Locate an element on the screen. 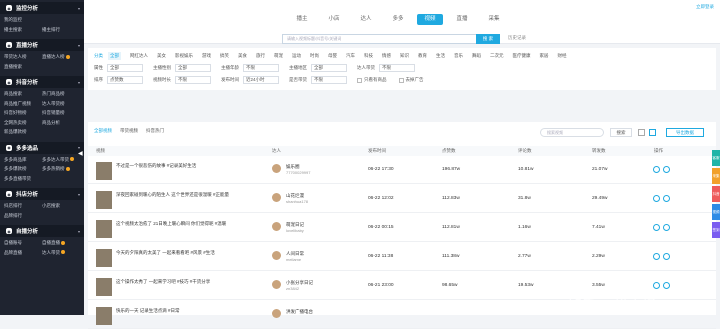 The image size is (720, 329). category-item: 生活 is located at coordinates (440, 56).